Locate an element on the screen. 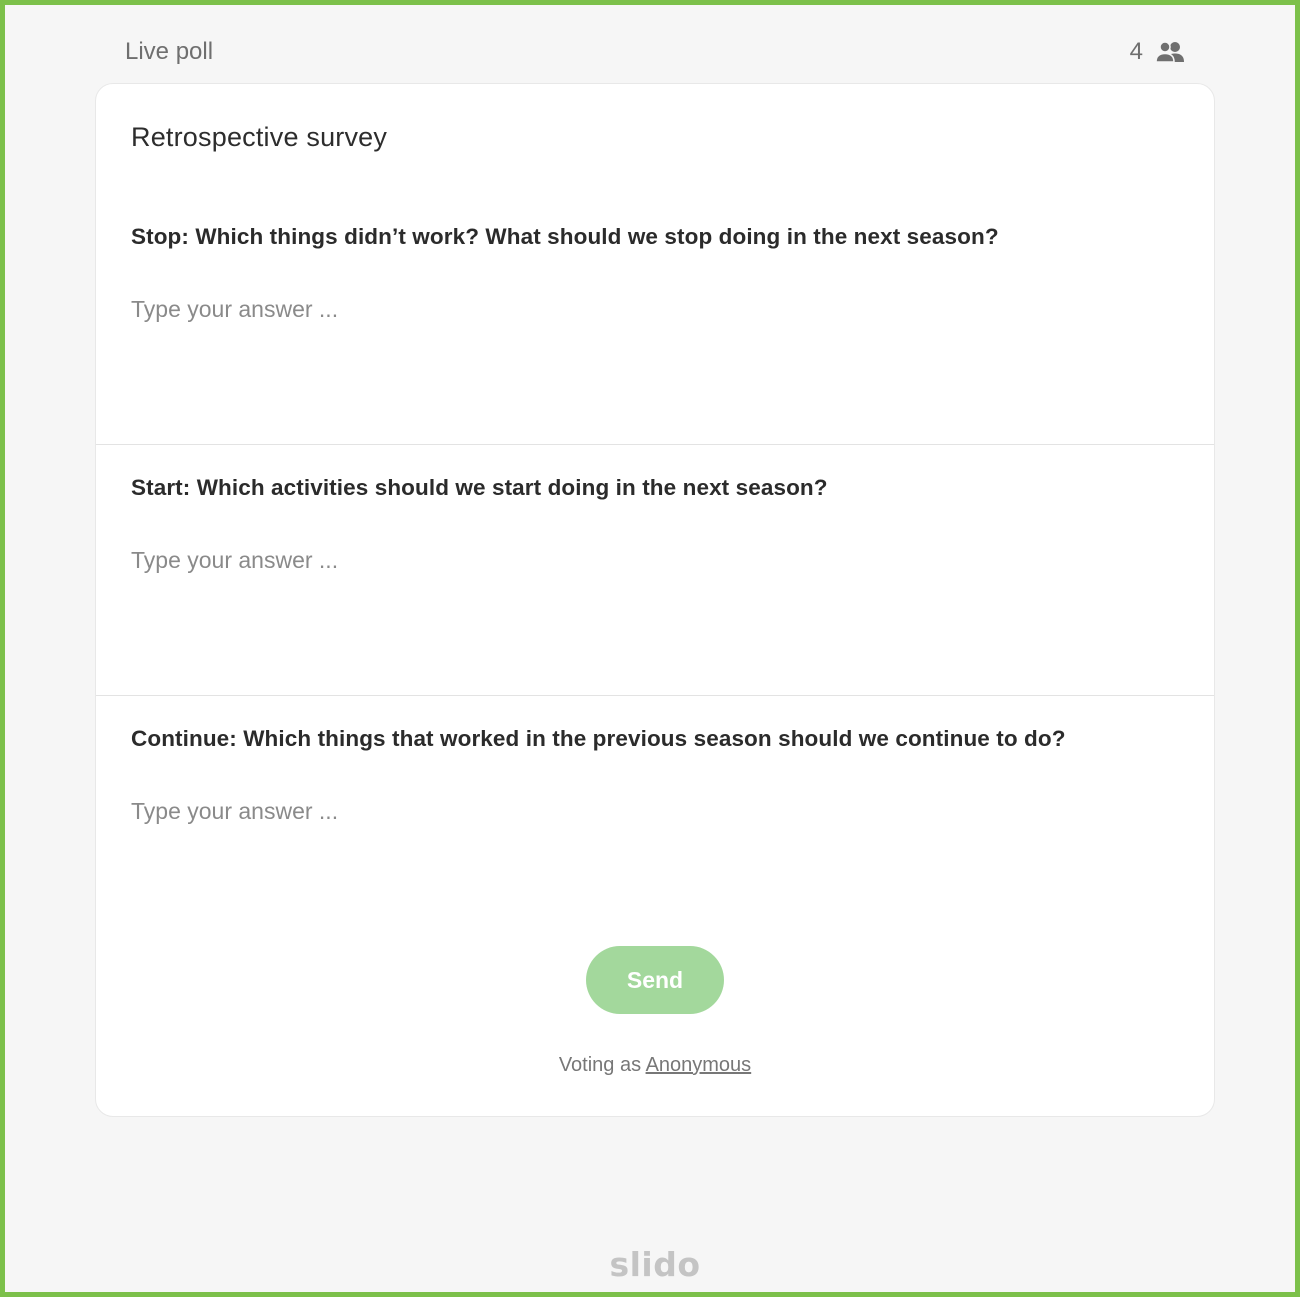 This screenshot has height=1297, width=1300. voting-prefix: Voting as is located at coordinates (600, 1065).